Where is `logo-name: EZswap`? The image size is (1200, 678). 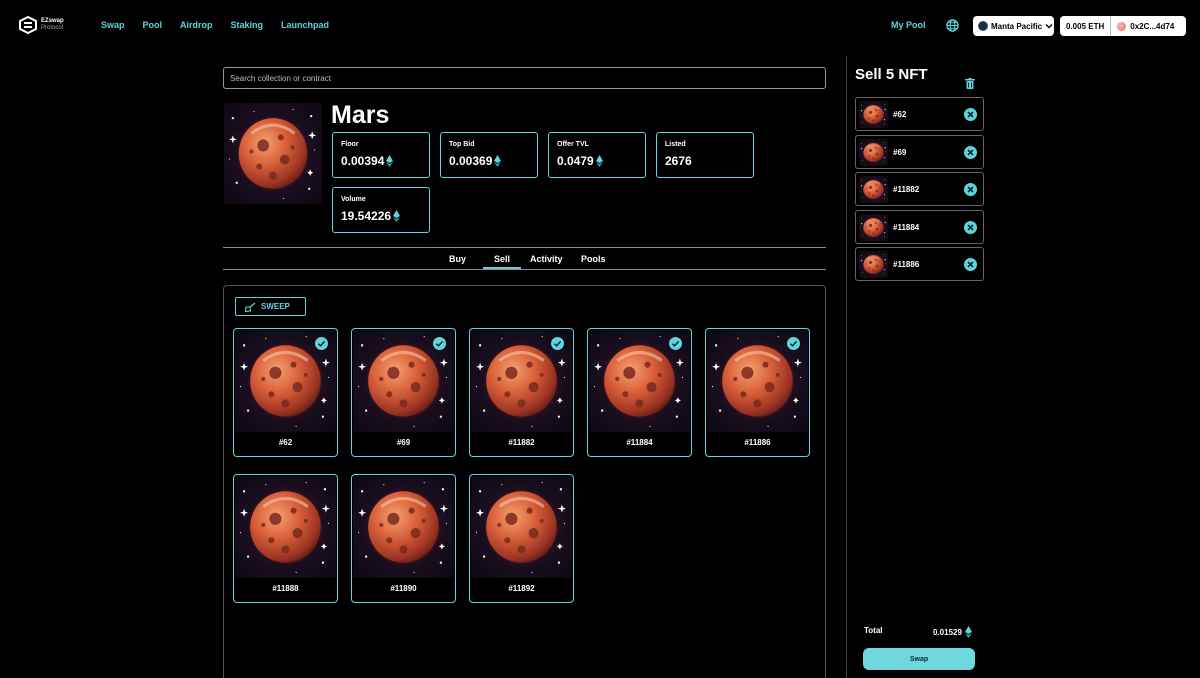 logo-name: EZswap is located at coordinates (52, 21).